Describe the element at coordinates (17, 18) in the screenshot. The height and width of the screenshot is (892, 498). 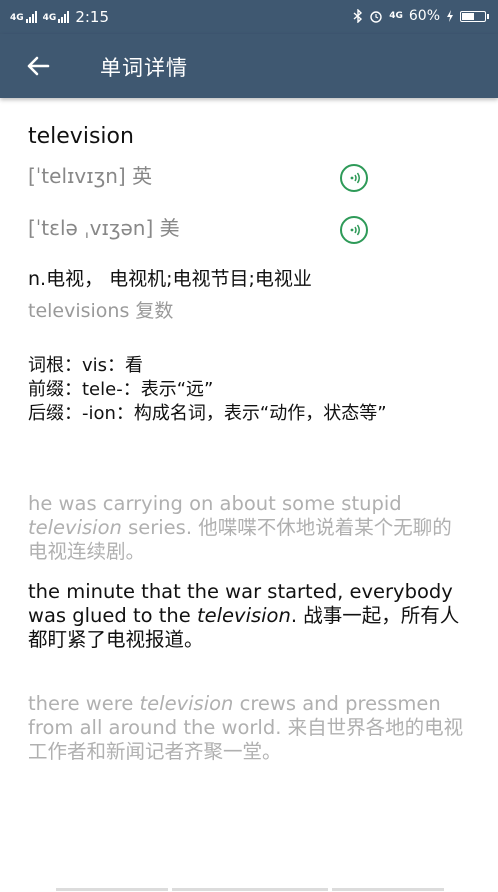
I see `network-type-1: 4G` at that location.